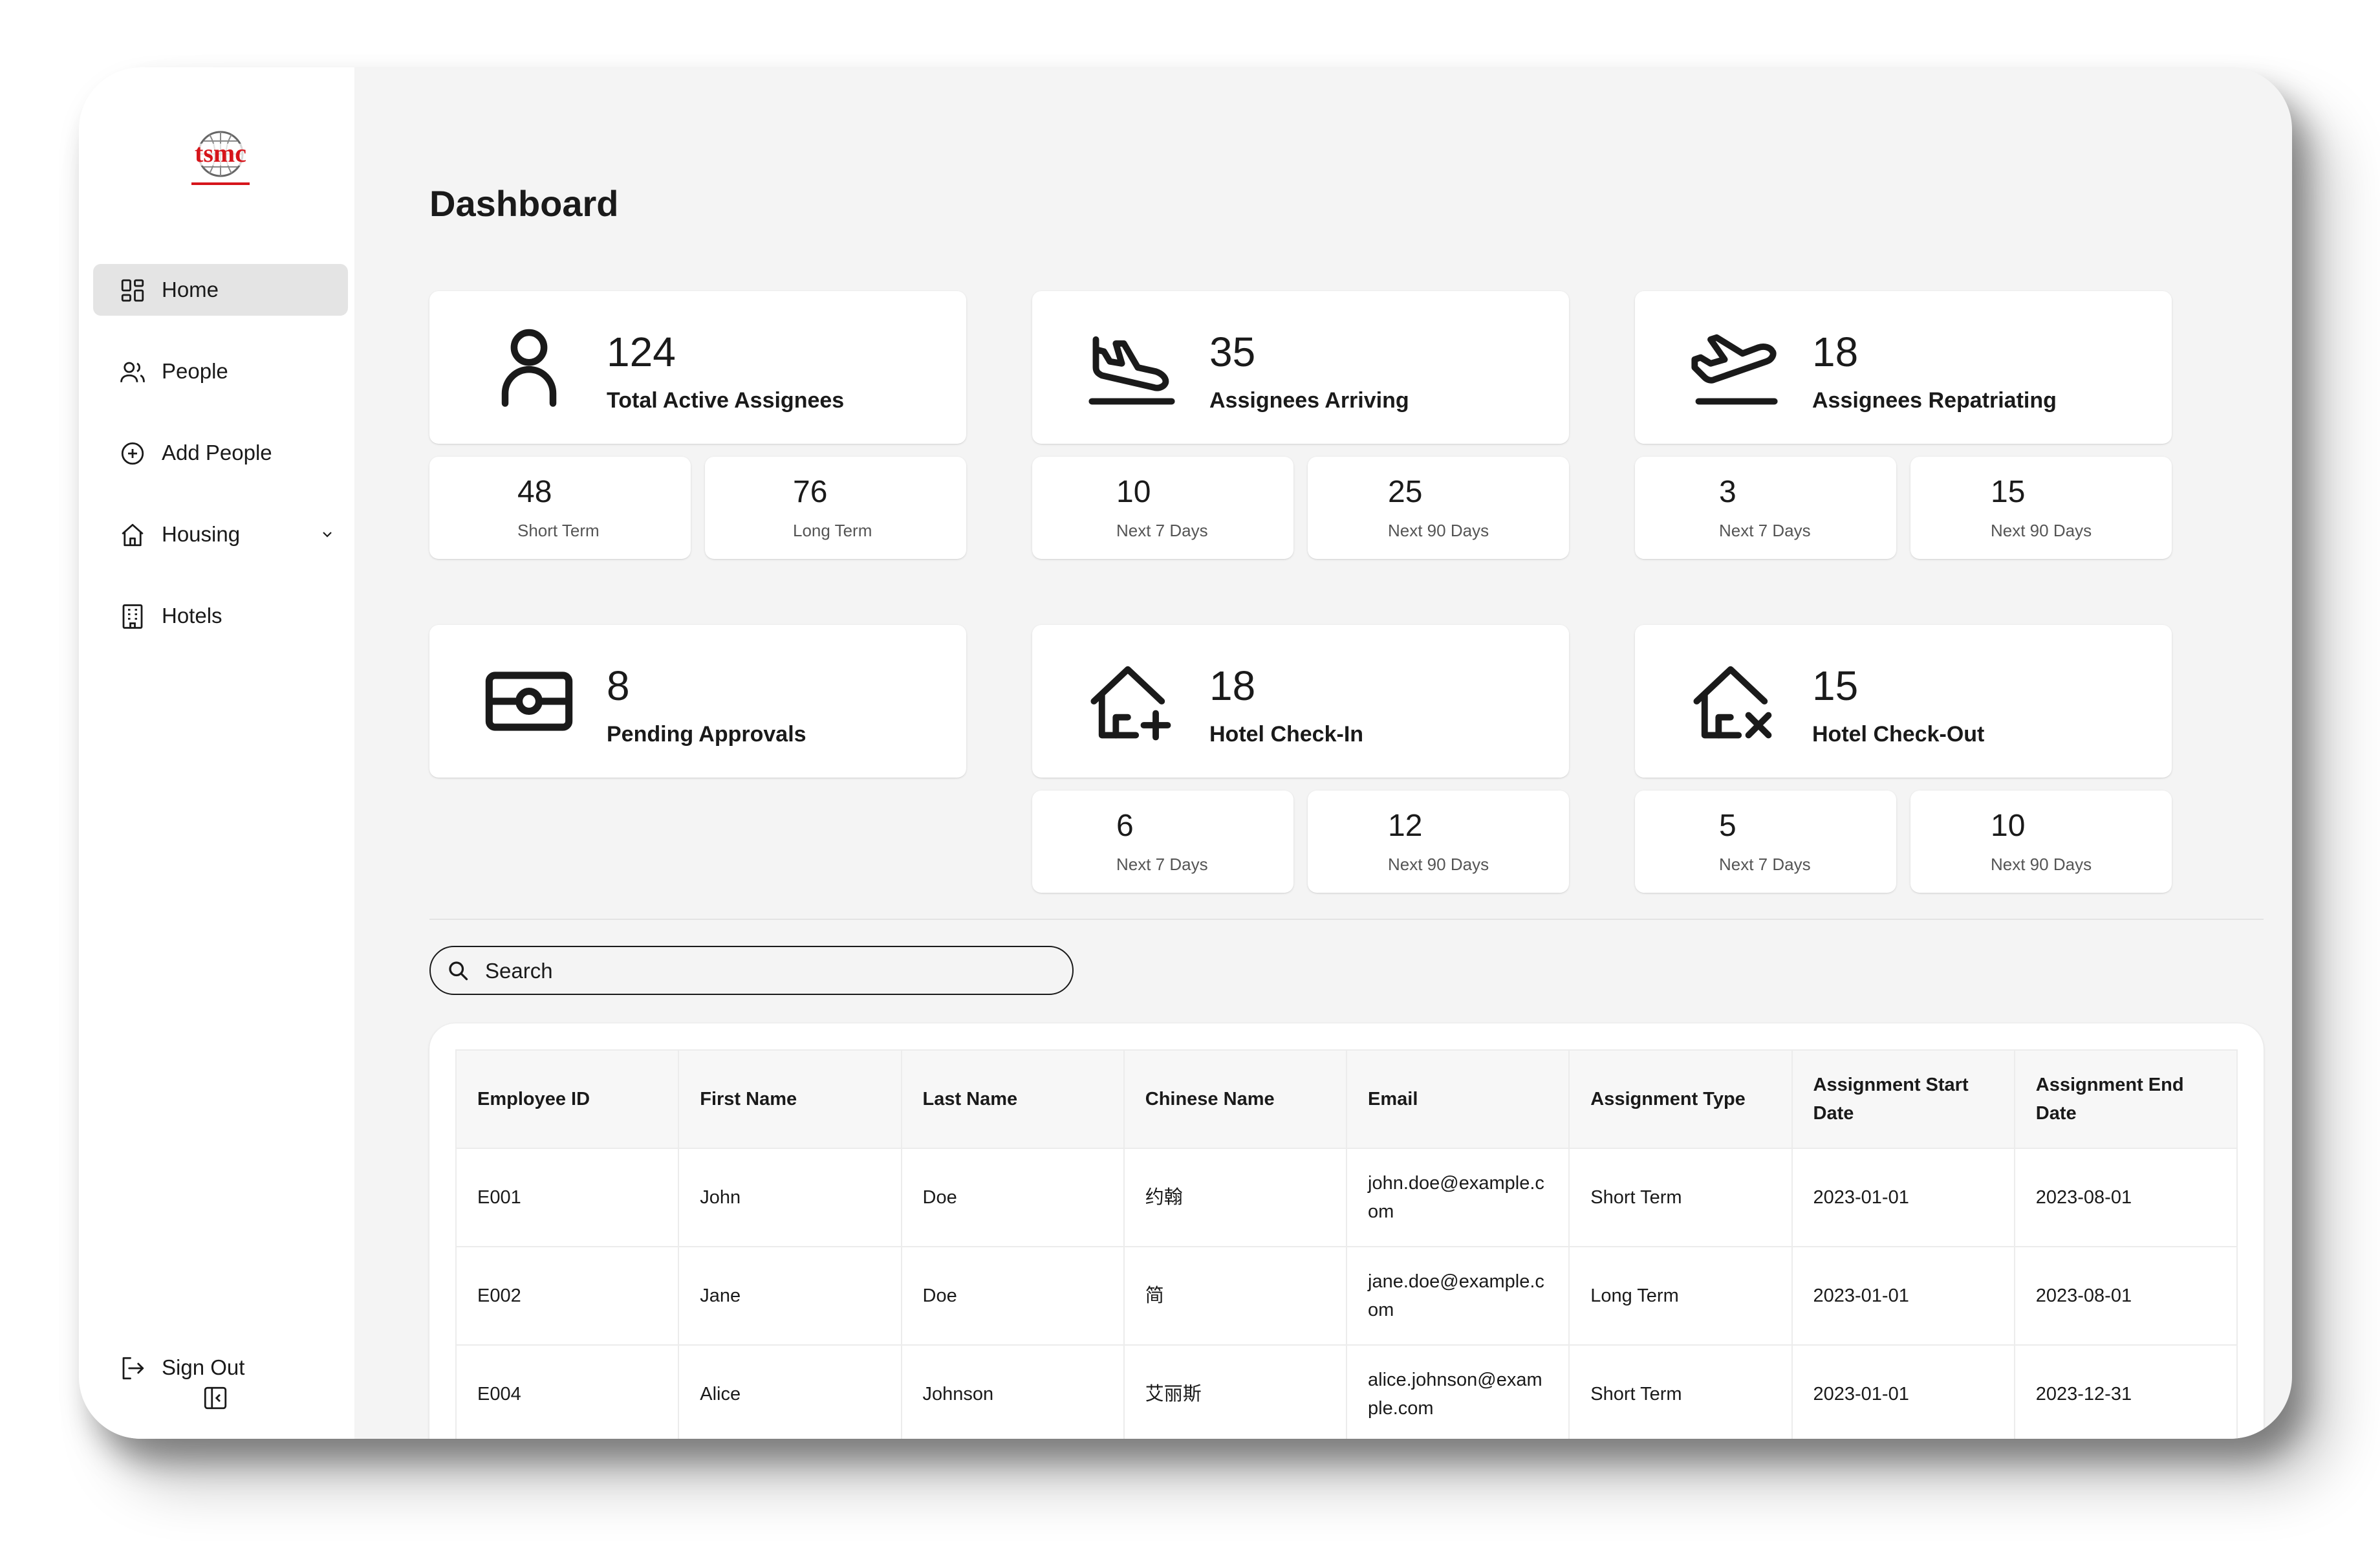 Image resolution: width=2380 pixels, height=1541 pixels. I want to click on stat-card-pending-approvals: 8 Pending Approvals, so click(697, 701).